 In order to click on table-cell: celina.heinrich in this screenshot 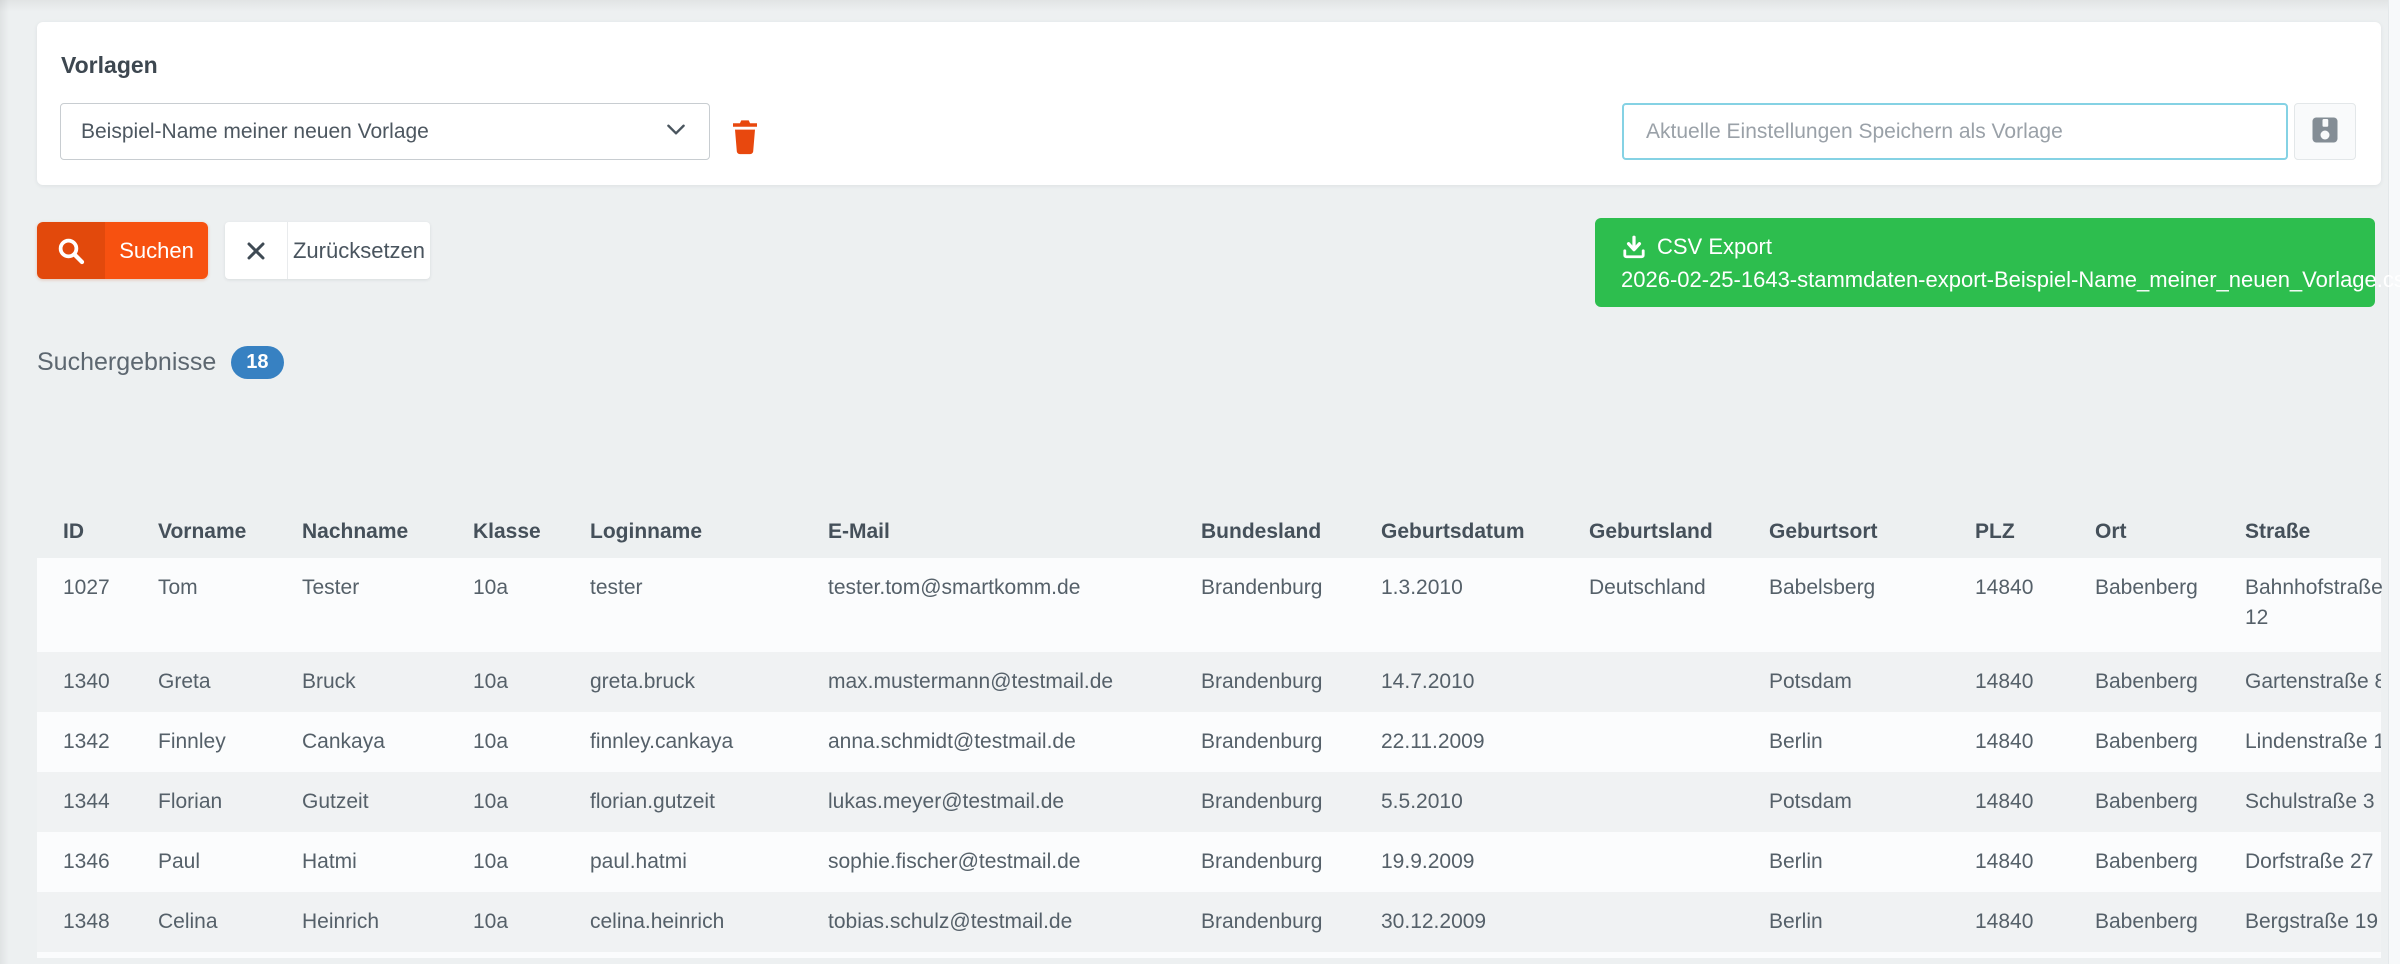, I will do `click(657, 921)`.